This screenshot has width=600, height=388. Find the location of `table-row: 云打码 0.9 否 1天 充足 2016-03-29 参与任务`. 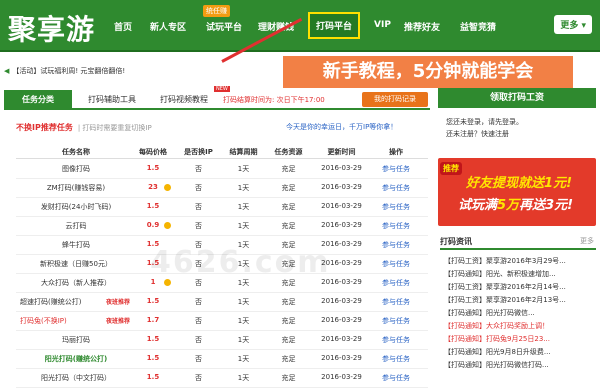

table-row: 云打码 0.9 否 1天 充足 2016-03-29 参与任务 is located at coordinates (222, 226).